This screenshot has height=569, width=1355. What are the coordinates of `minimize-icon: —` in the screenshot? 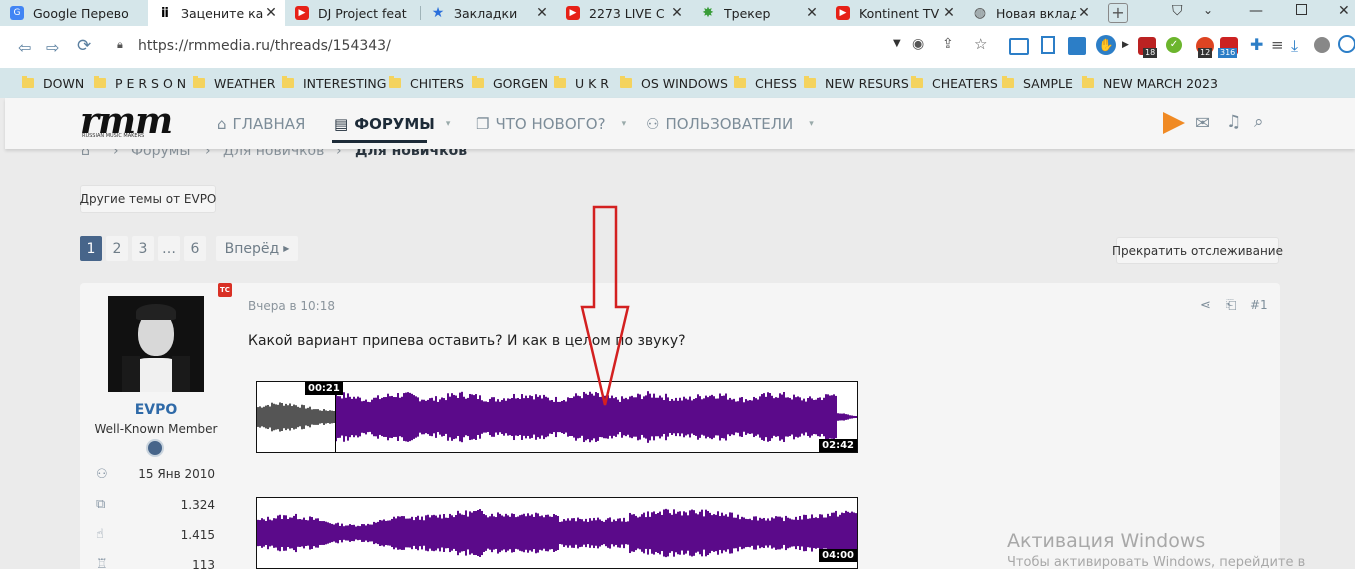 It's located at (1256, 11).